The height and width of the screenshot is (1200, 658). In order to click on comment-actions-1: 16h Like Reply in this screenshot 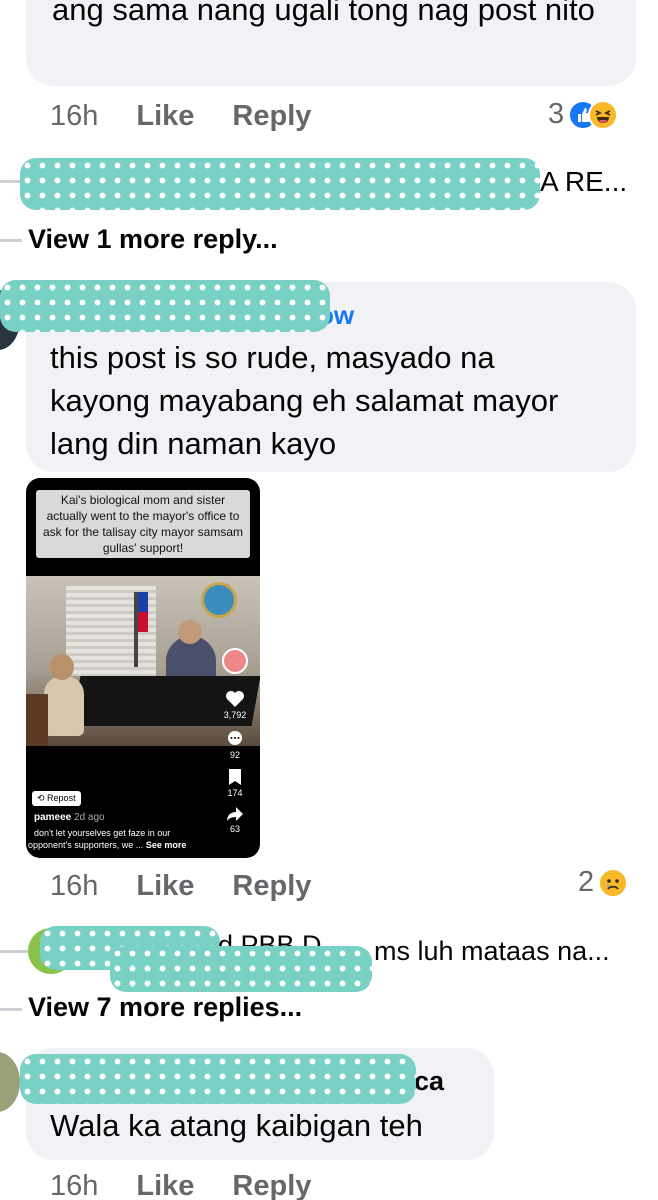, I will do `click(199, 116)`.